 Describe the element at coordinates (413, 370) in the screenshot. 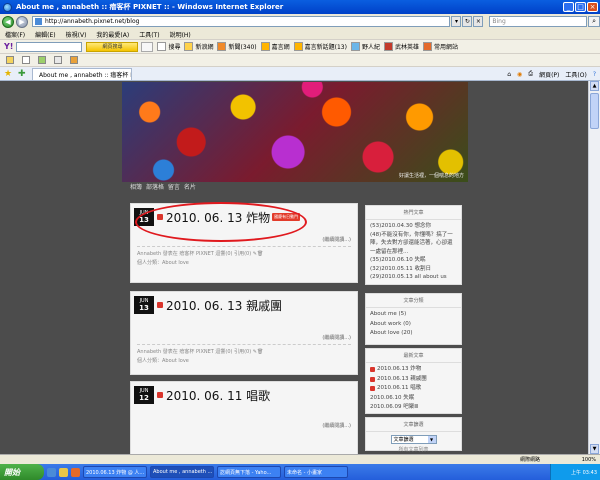

I see `latest-post-item: 2010.06.13 炸物` at that location.